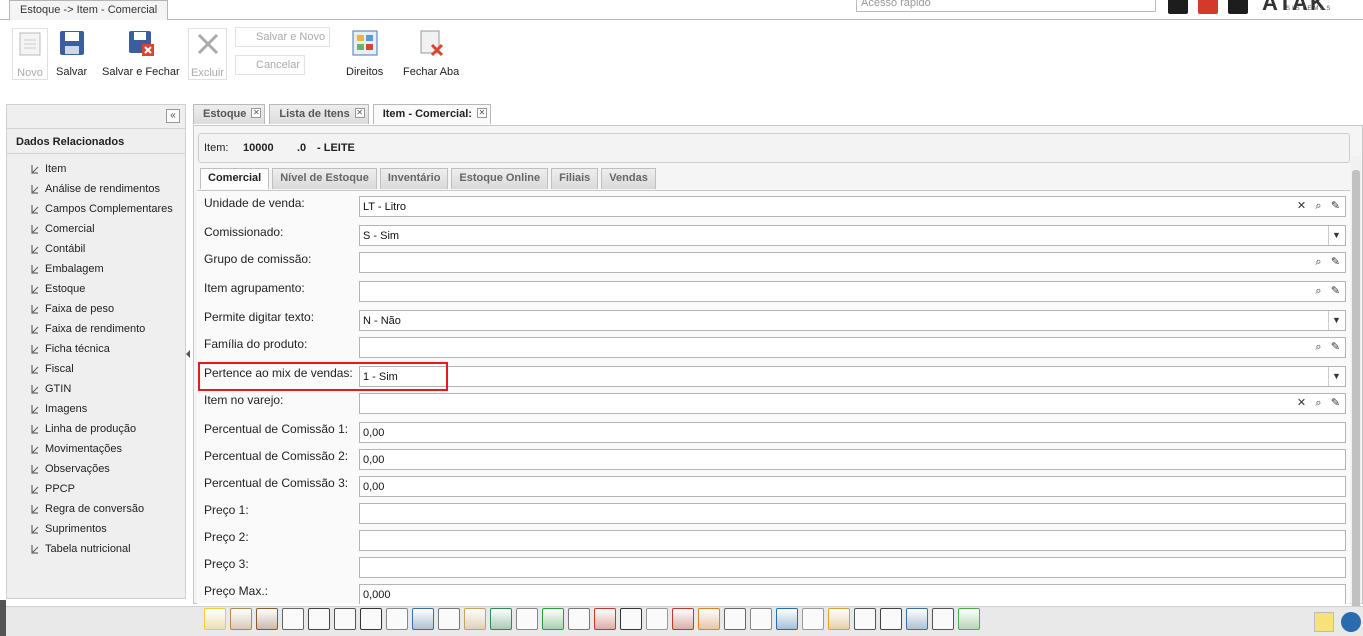 The image size is (1363, 636). What do you see at coordinates (852, 320) in the screenshot?
I see `field-input: N - Não` at bounding box center [852, 320].